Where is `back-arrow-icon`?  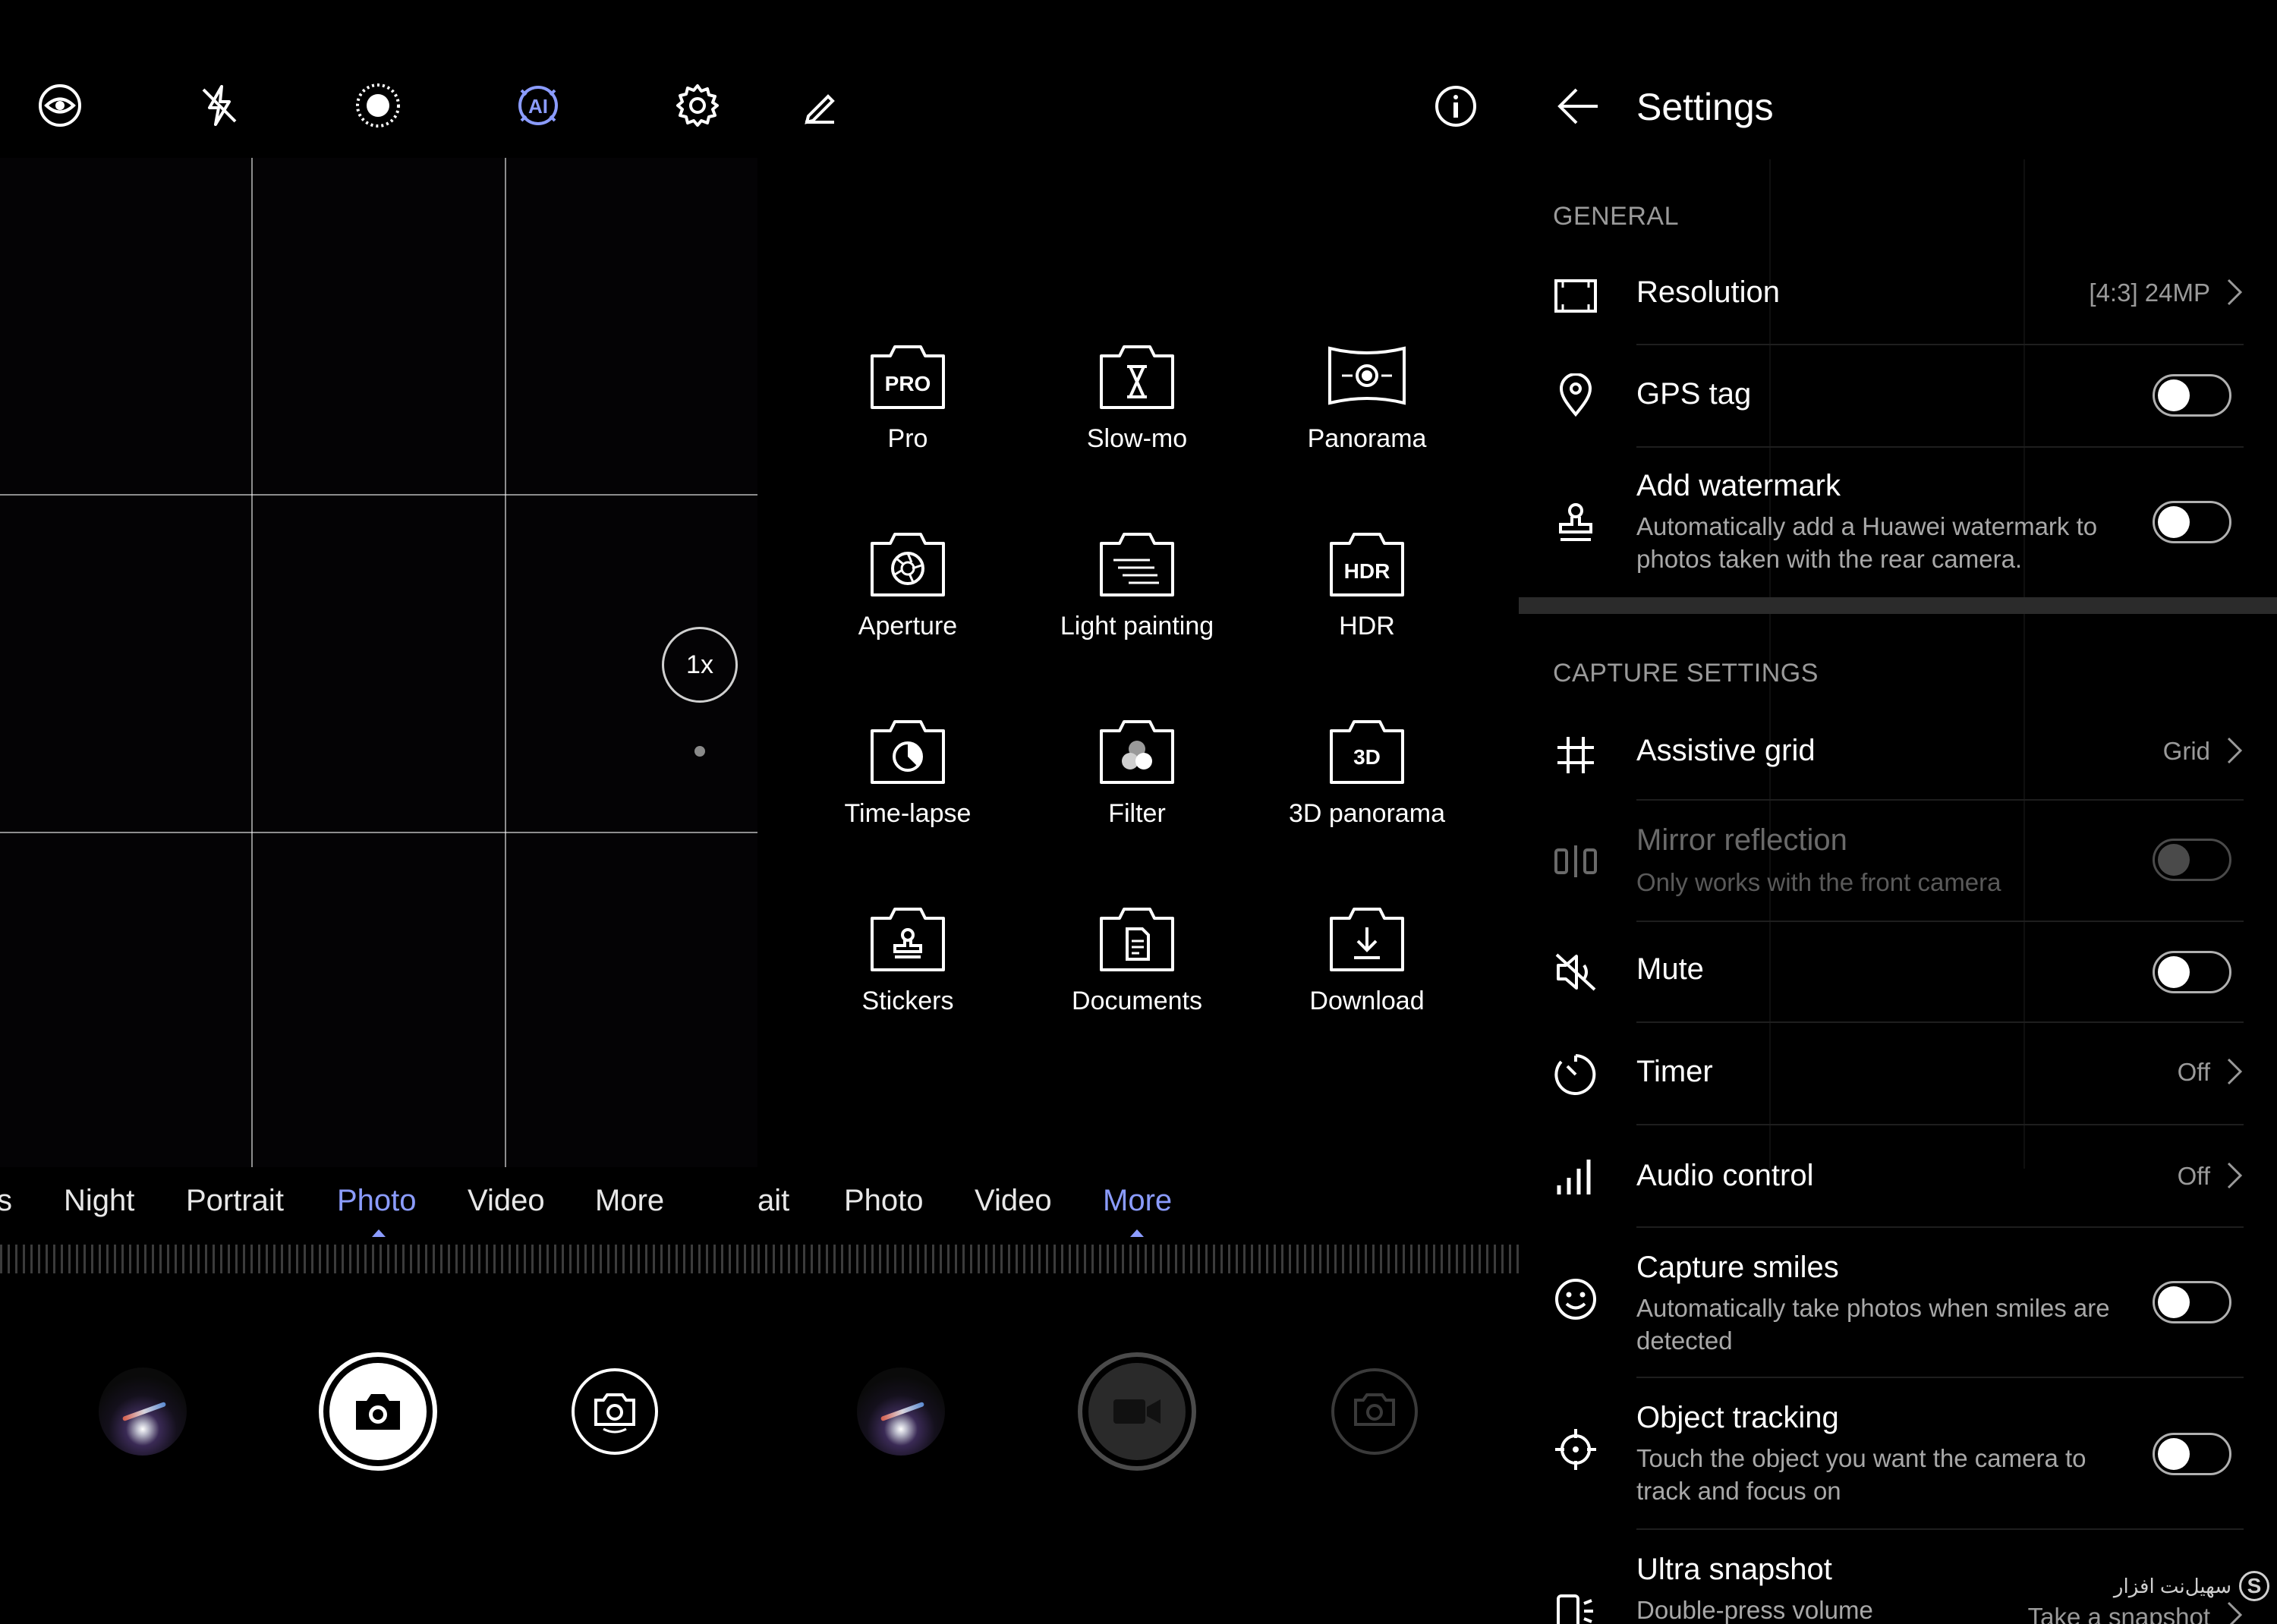 back-arrow-icon is located at coordinates (1578, 106).